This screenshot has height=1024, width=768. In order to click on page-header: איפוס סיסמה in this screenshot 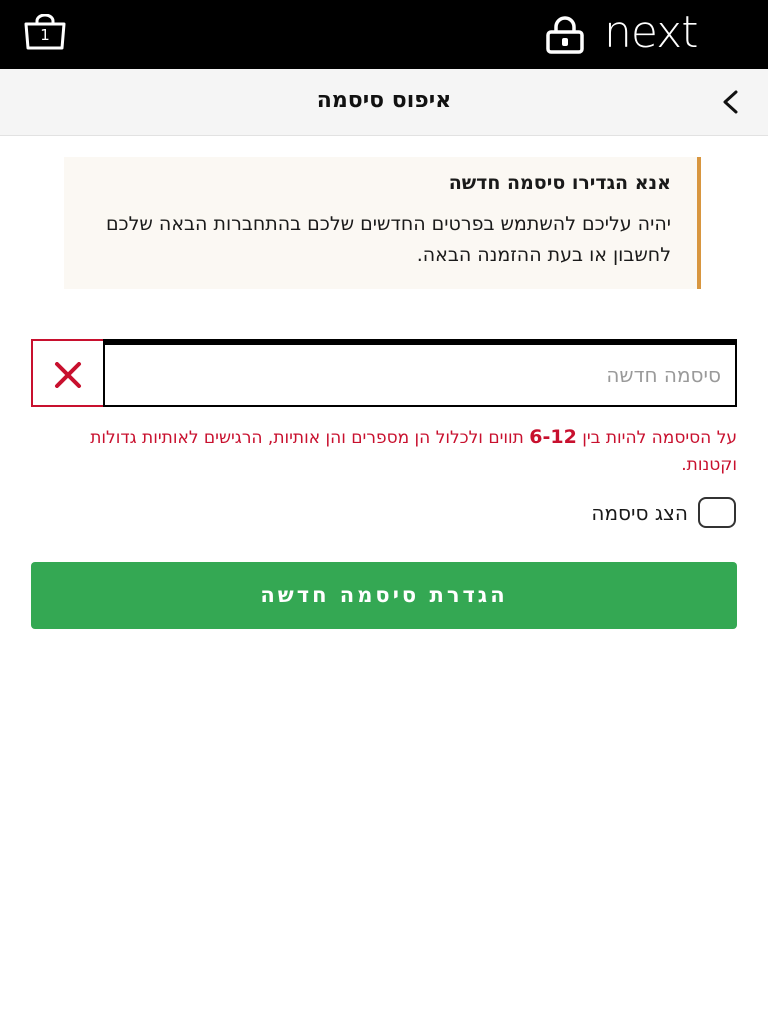, I will do `click(384, 102)`.